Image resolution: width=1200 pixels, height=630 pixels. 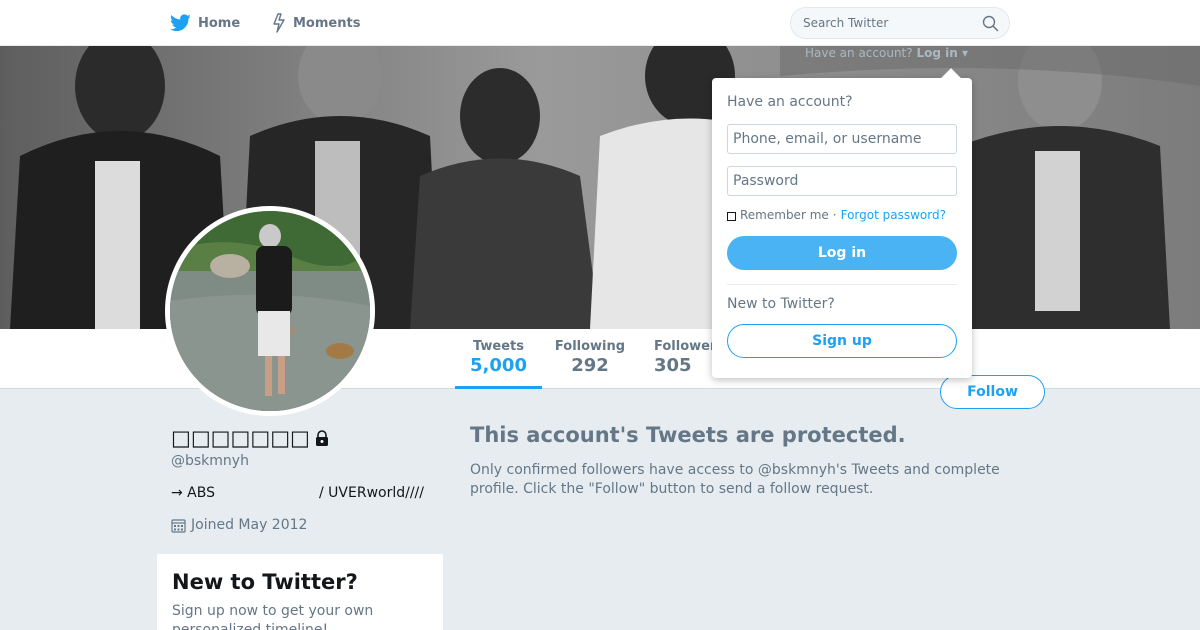 What do you see at coordinates (265, 582) in the screenshot?
I see `signup-promo-title: New to Twitter?` at bounding box center [265, 582].